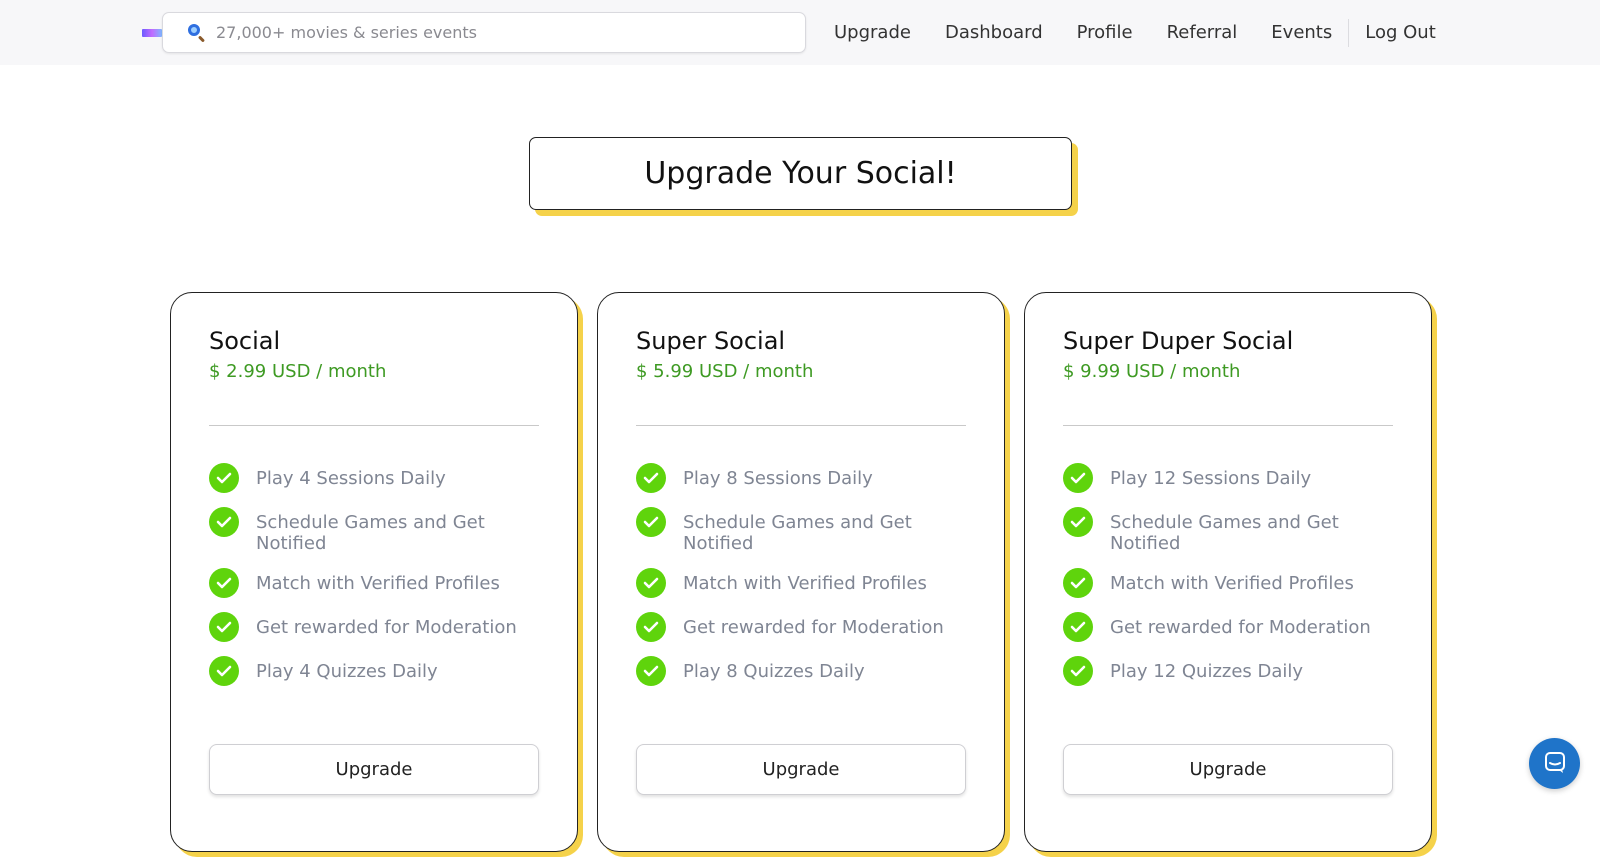 The width and height of the screenshot is (1600, 857). What do you see at coordinates (711, 341) in the screenshot?
I see `plan-name: Super Social` at bounding box center [711, 341].